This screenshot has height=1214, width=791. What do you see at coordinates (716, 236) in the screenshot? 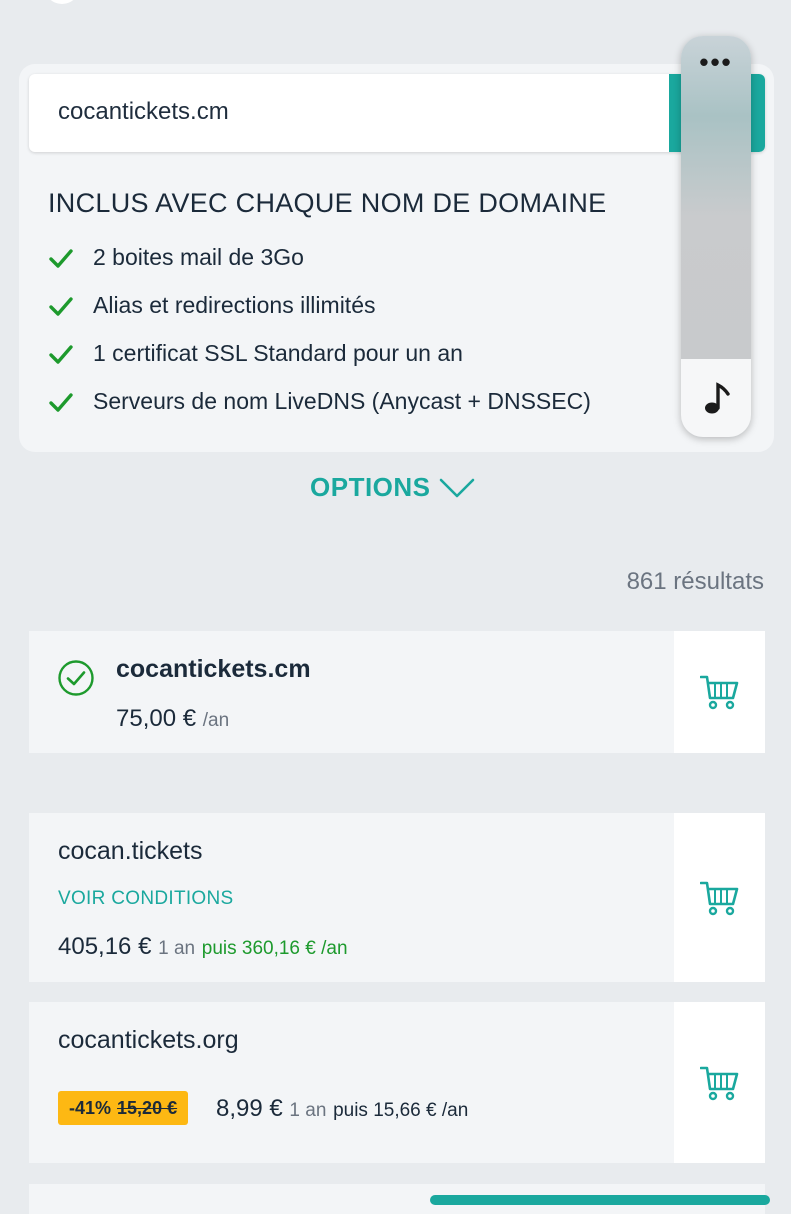
I see `floating-side-widget: •••` at bounding box center [716, 236].